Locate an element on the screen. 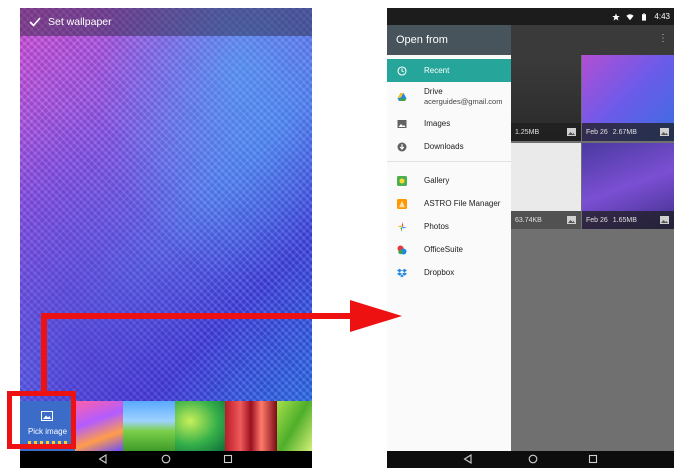 Image resolution: width=675 pixels, height=469 pixels. drawer-item-drive: Drive acerguides@gmail.com is located at coordinates (449, 97).